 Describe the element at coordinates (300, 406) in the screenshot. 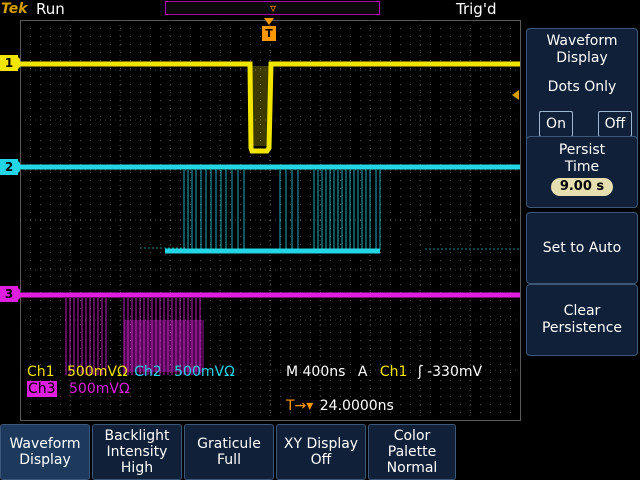

I see `trigger-position-icon: T→▾` at that location.